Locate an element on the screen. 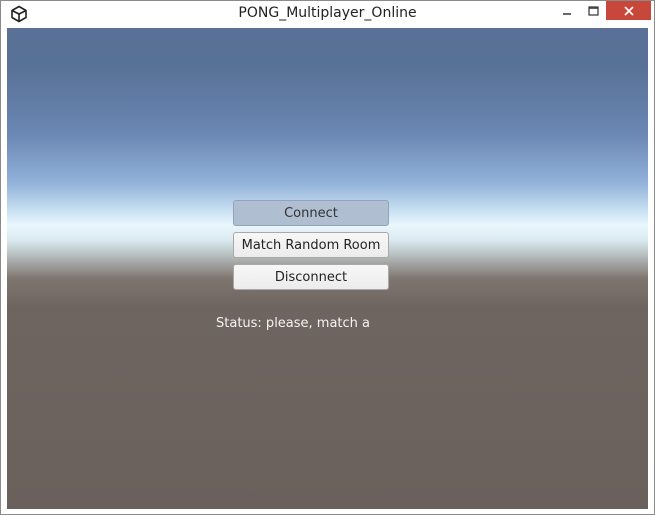 Image resolution: width=655 pixels, height=515 pixels. close-icon is located at coordinates (628, 10).